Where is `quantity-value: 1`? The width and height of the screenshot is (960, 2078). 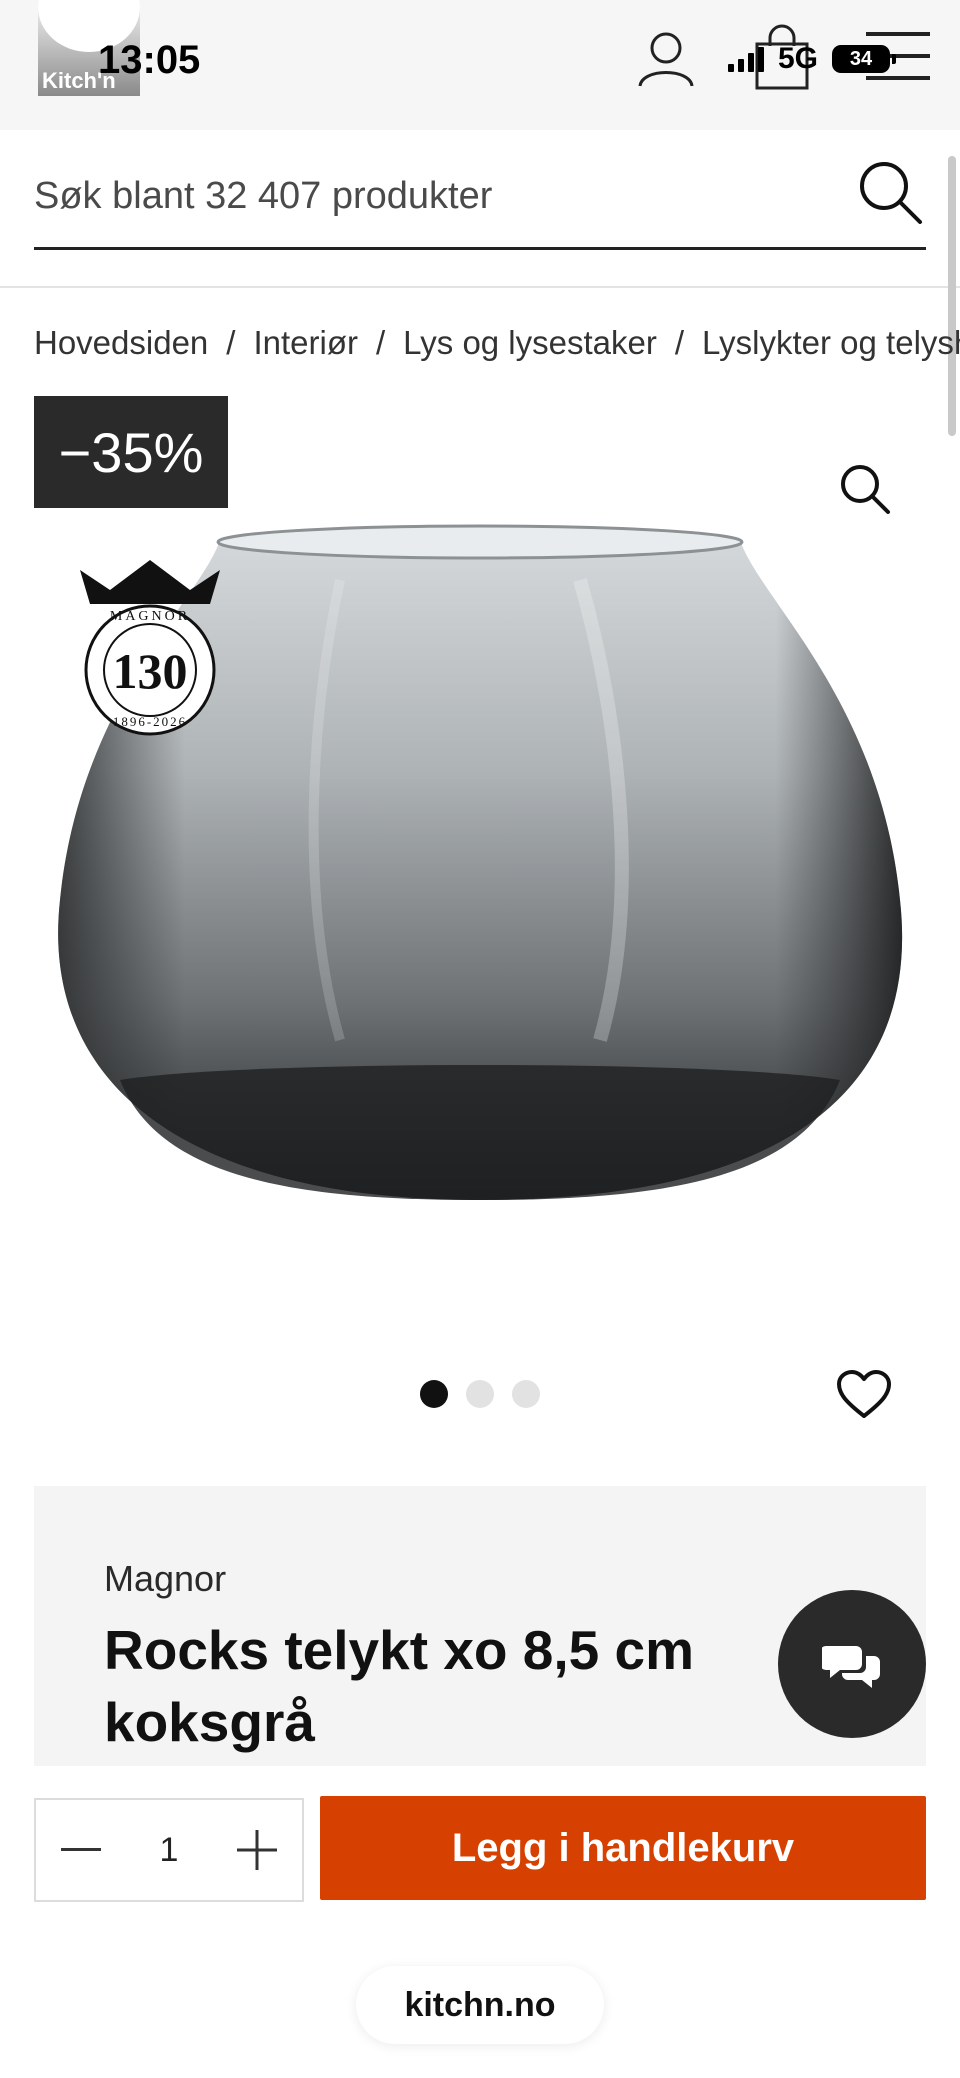
quantity-value: 1 is located at coordinates (169, 1850).